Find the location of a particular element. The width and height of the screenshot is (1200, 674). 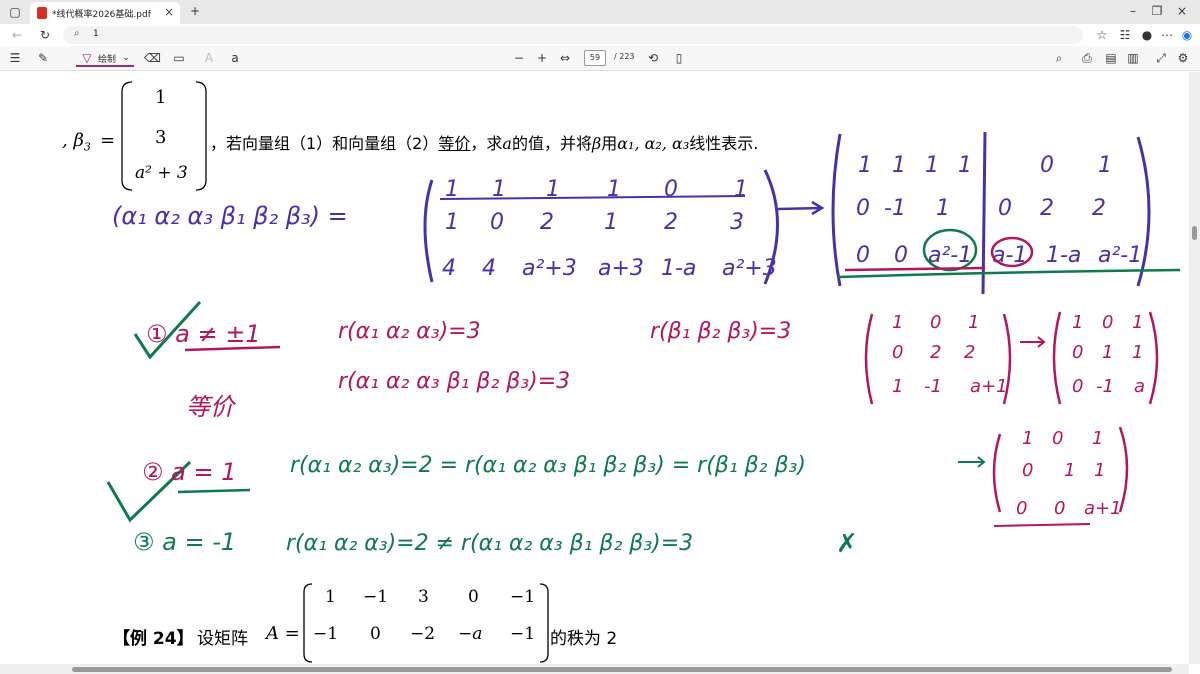

read-aloud-icon: a is located at coordinates (235, 58).